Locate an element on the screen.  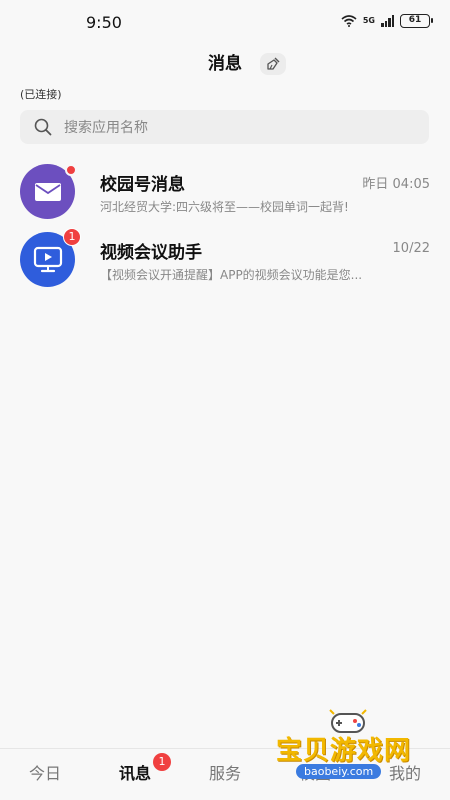
search-placeholder: 搜索应用名称 is located at coordinates (106, 128).